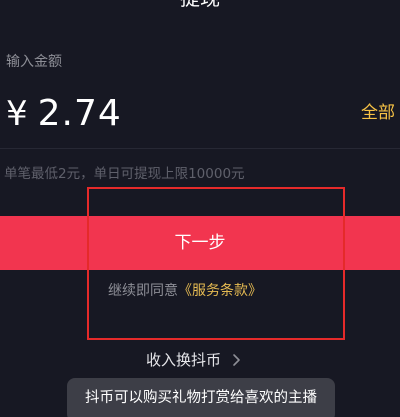  I want to click on terms-of-service-link: 《服务条款》, so click(220, 291).